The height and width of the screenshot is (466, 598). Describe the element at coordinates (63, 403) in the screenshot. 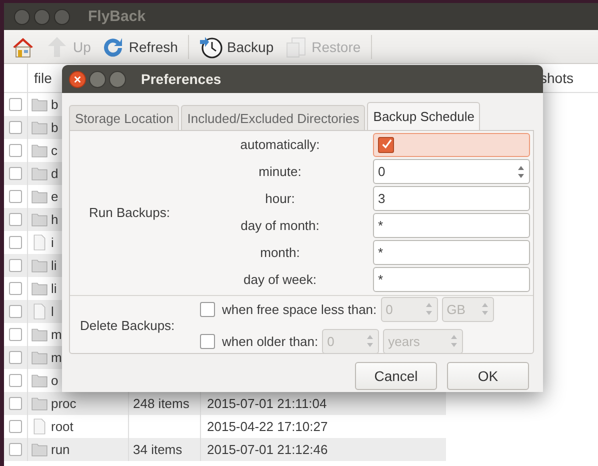

I see `file-name: proc` at that location.